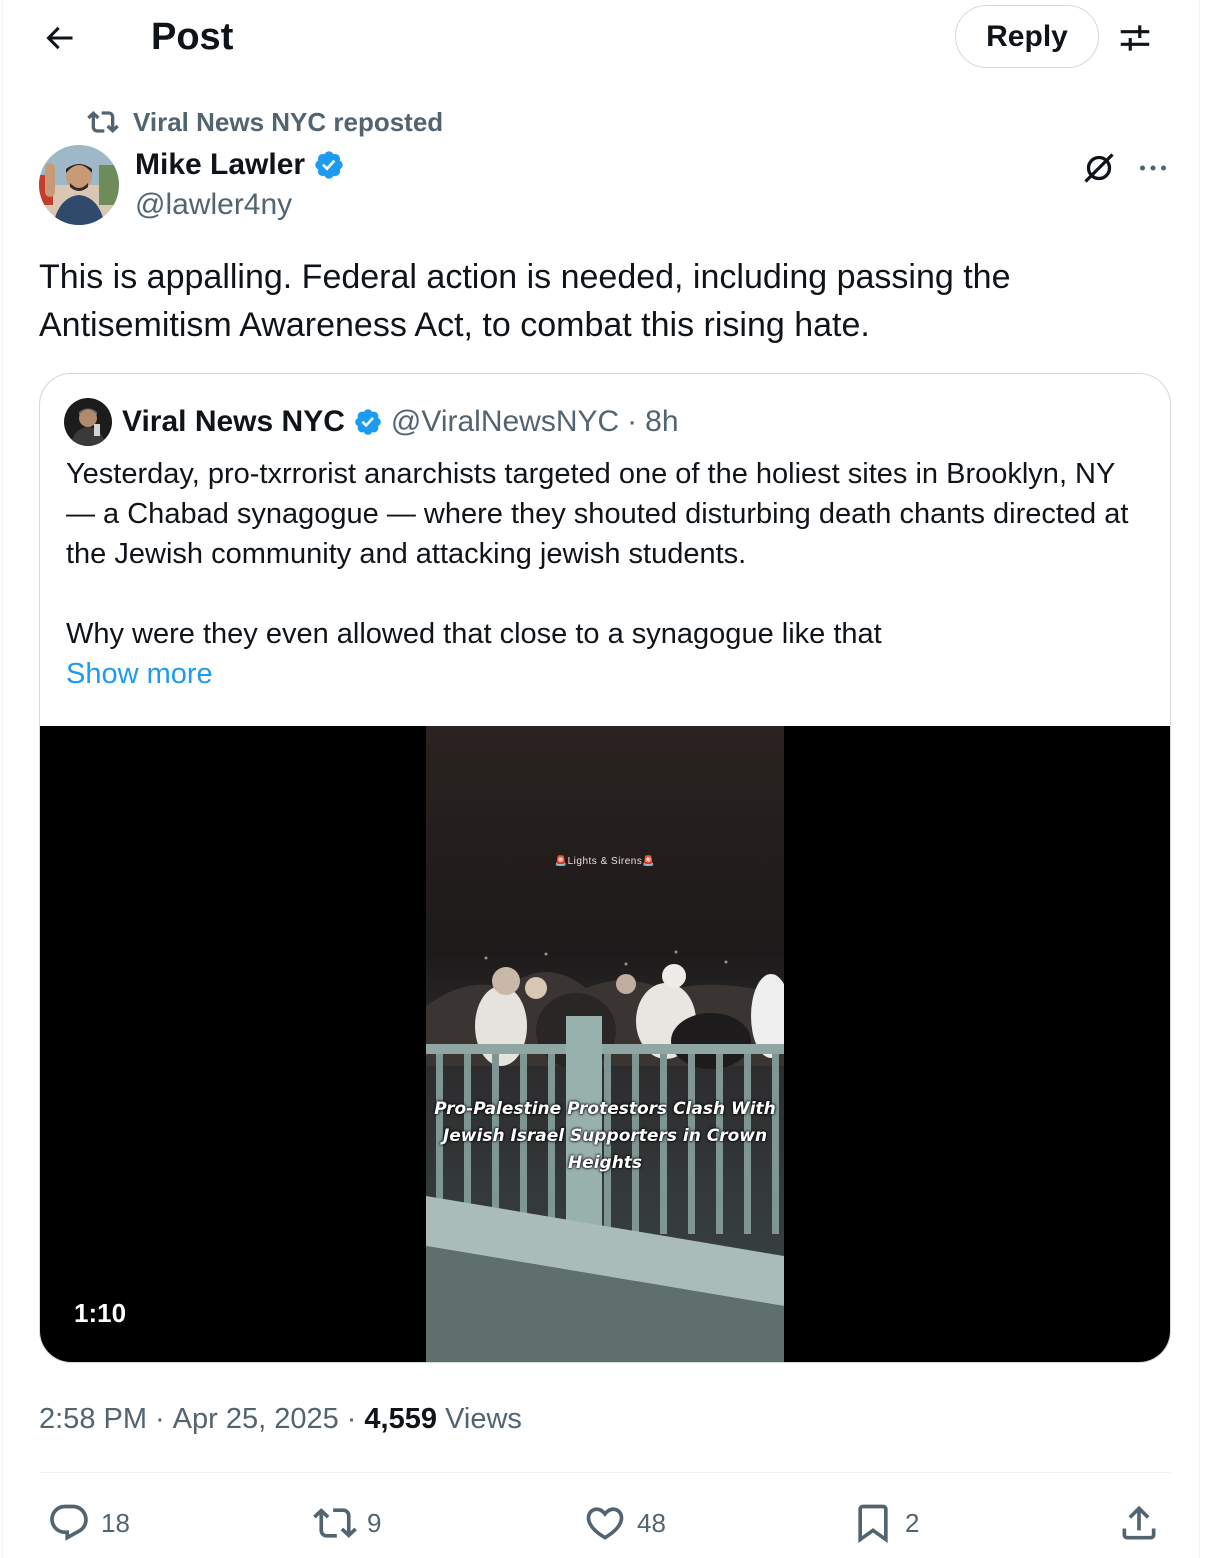  What do you see at coordinates (374, 1522) in the screenshot?
I see `repost-count: 9` at bounding box center [374, 1522].